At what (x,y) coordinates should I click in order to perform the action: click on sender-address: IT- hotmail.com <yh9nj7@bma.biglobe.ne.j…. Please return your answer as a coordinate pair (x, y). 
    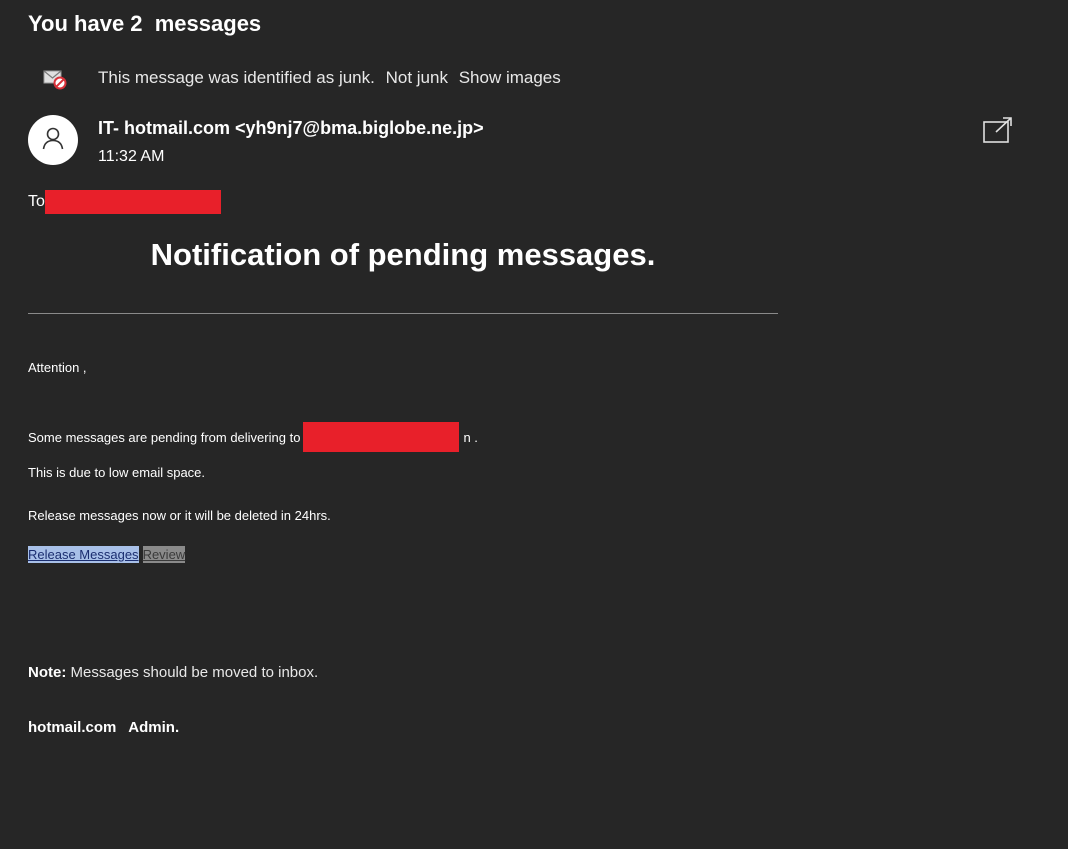
    Looking at the image, I should click on (291, 128).